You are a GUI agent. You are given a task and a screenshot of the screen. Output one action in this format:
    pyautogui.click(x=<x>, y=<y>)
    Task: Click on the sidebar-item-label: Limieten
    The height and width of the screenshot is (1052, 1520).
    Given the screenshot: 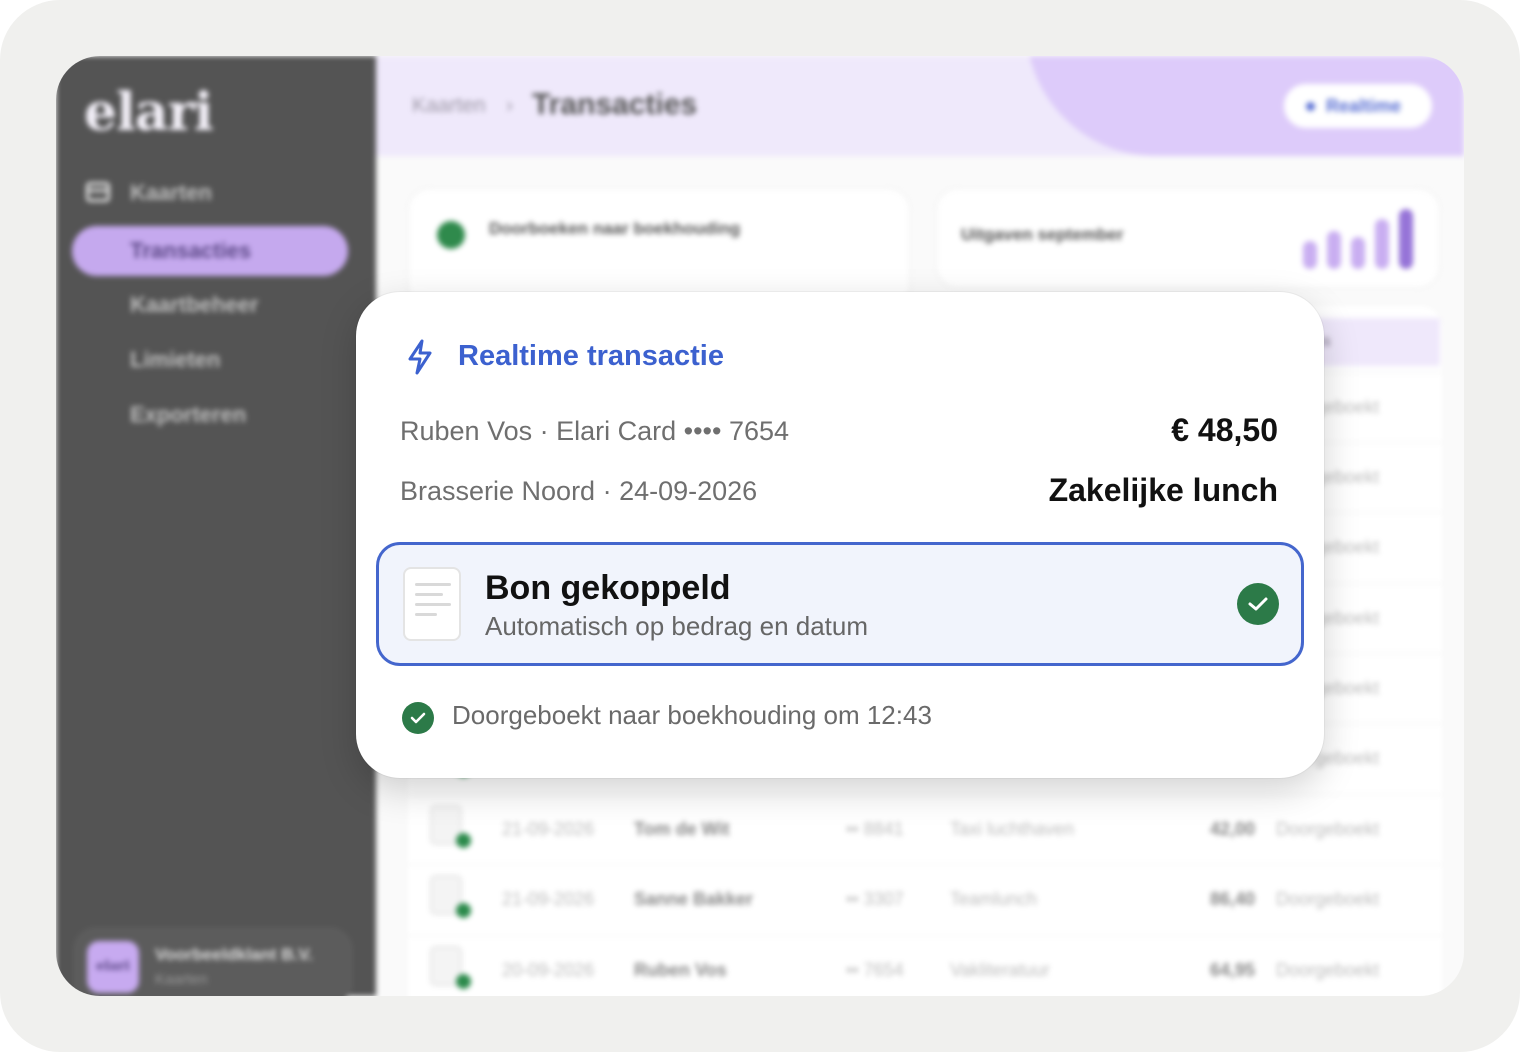 What is the action you would take?
    pyautogui.click(x=175, y=359)
    